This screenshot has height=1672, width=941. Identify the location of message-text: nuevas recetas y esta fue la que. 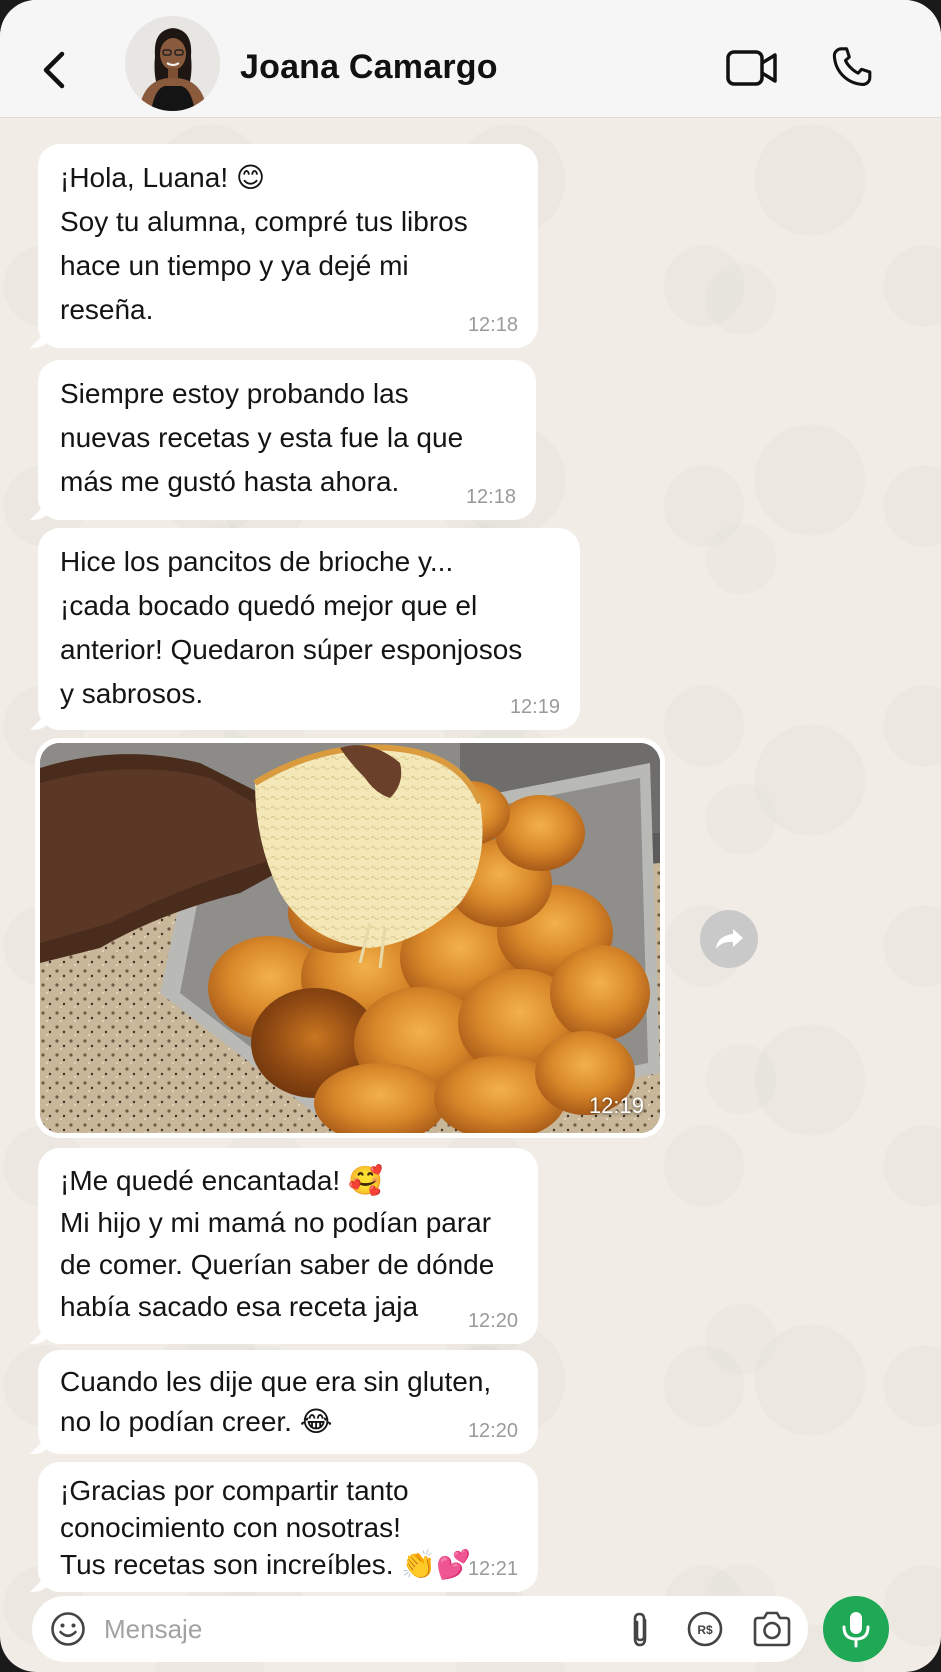
(262, 437).